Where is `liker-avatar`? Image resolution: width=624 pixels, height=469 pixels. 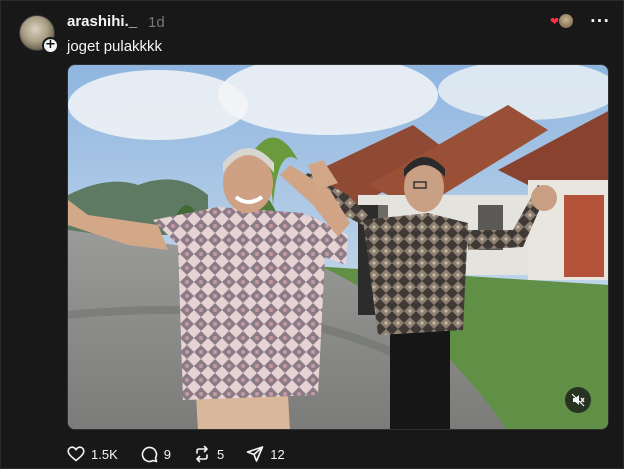 liker-avatar is located at coordinates (566, 21).